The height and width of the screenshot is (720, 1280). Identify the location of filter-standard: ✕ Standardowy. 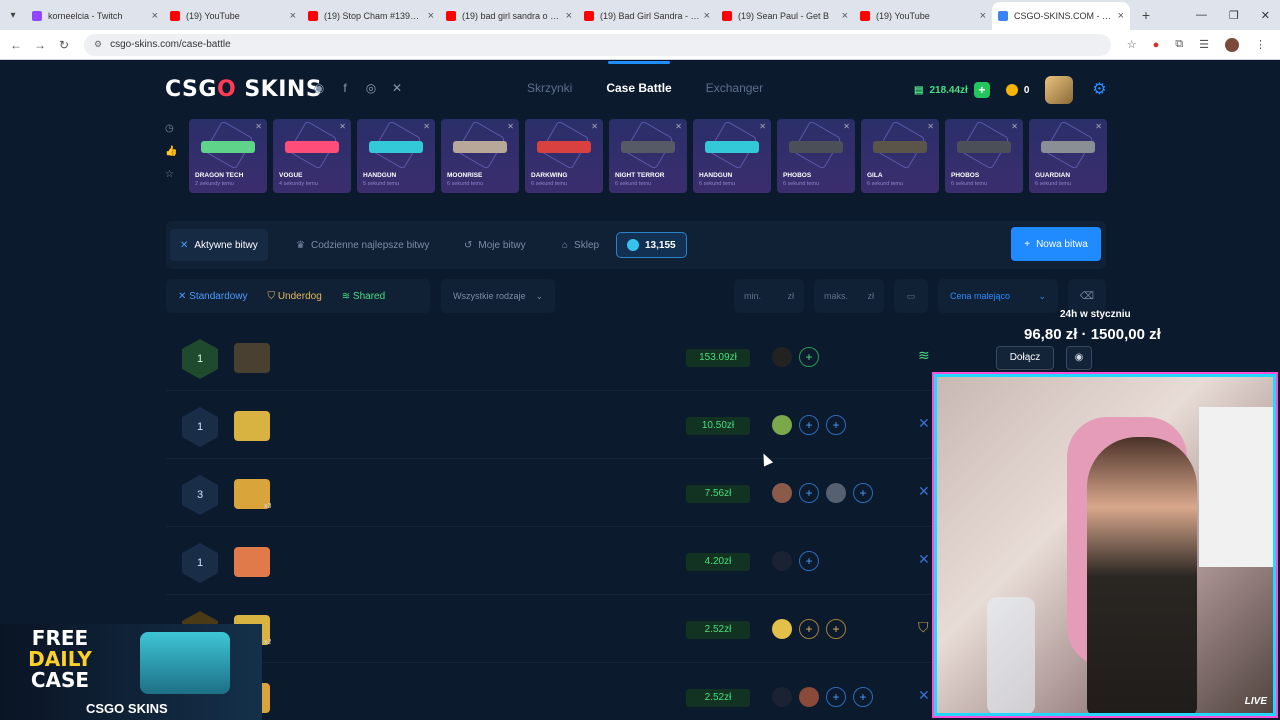
(213, 296).